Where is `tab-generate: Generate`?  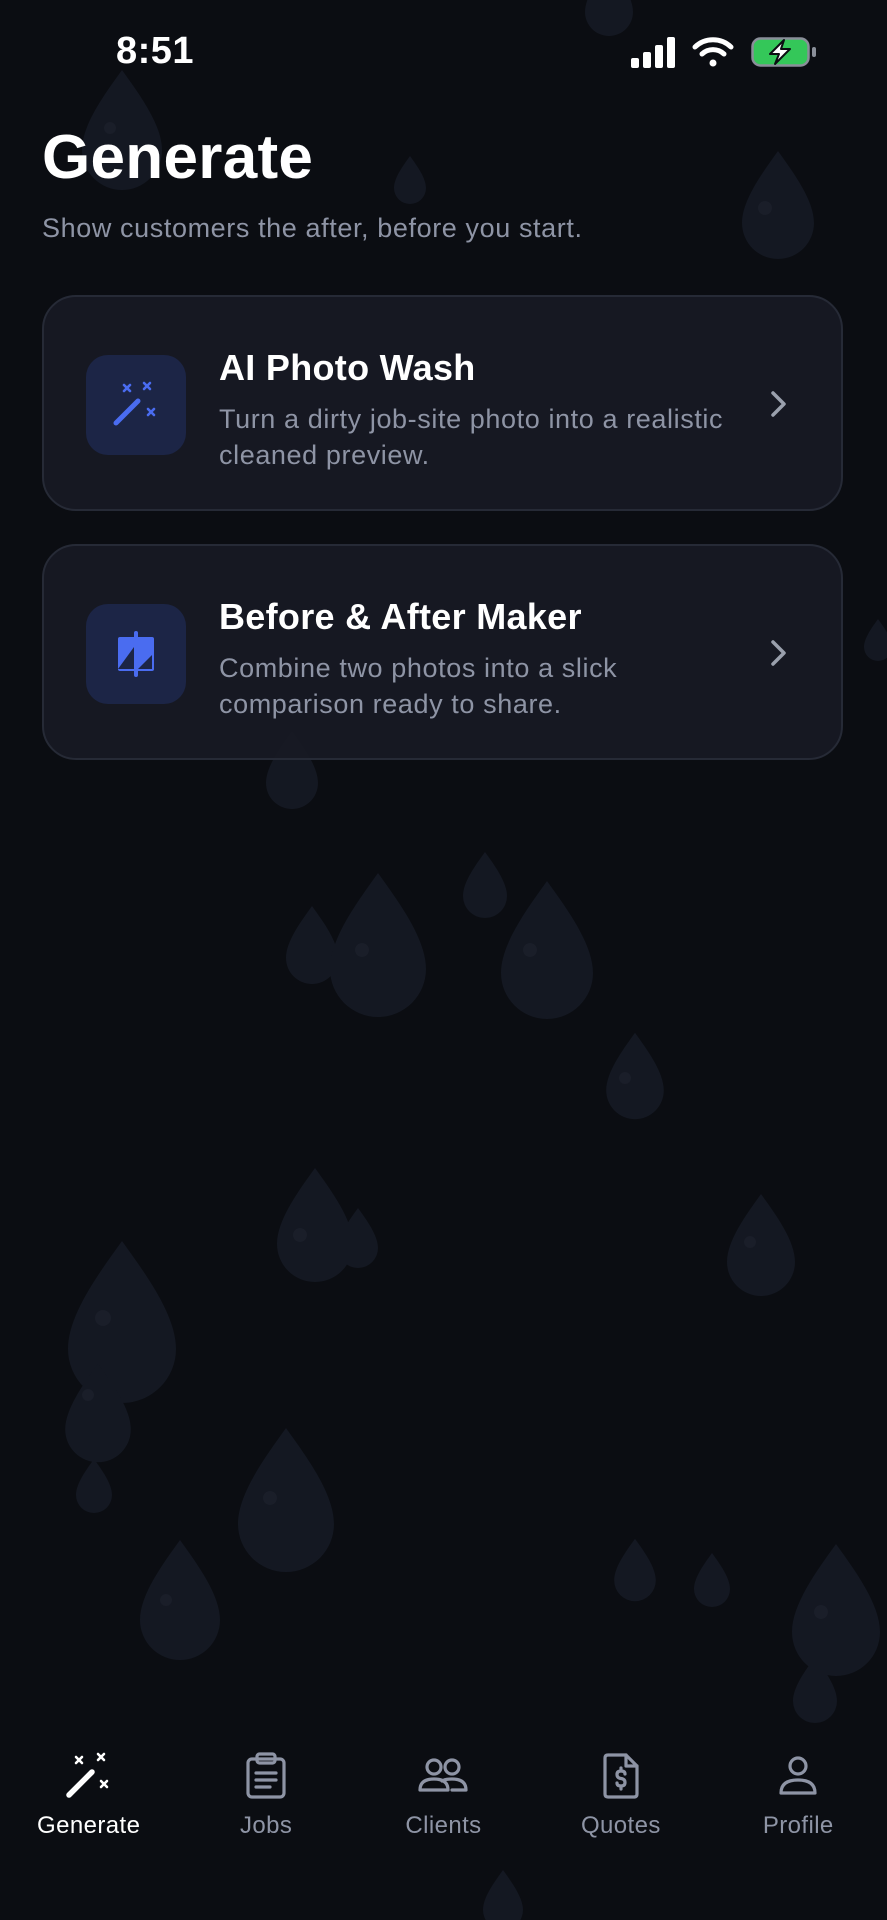
tab-generate: Generate is located at coordinates (88, 1800).